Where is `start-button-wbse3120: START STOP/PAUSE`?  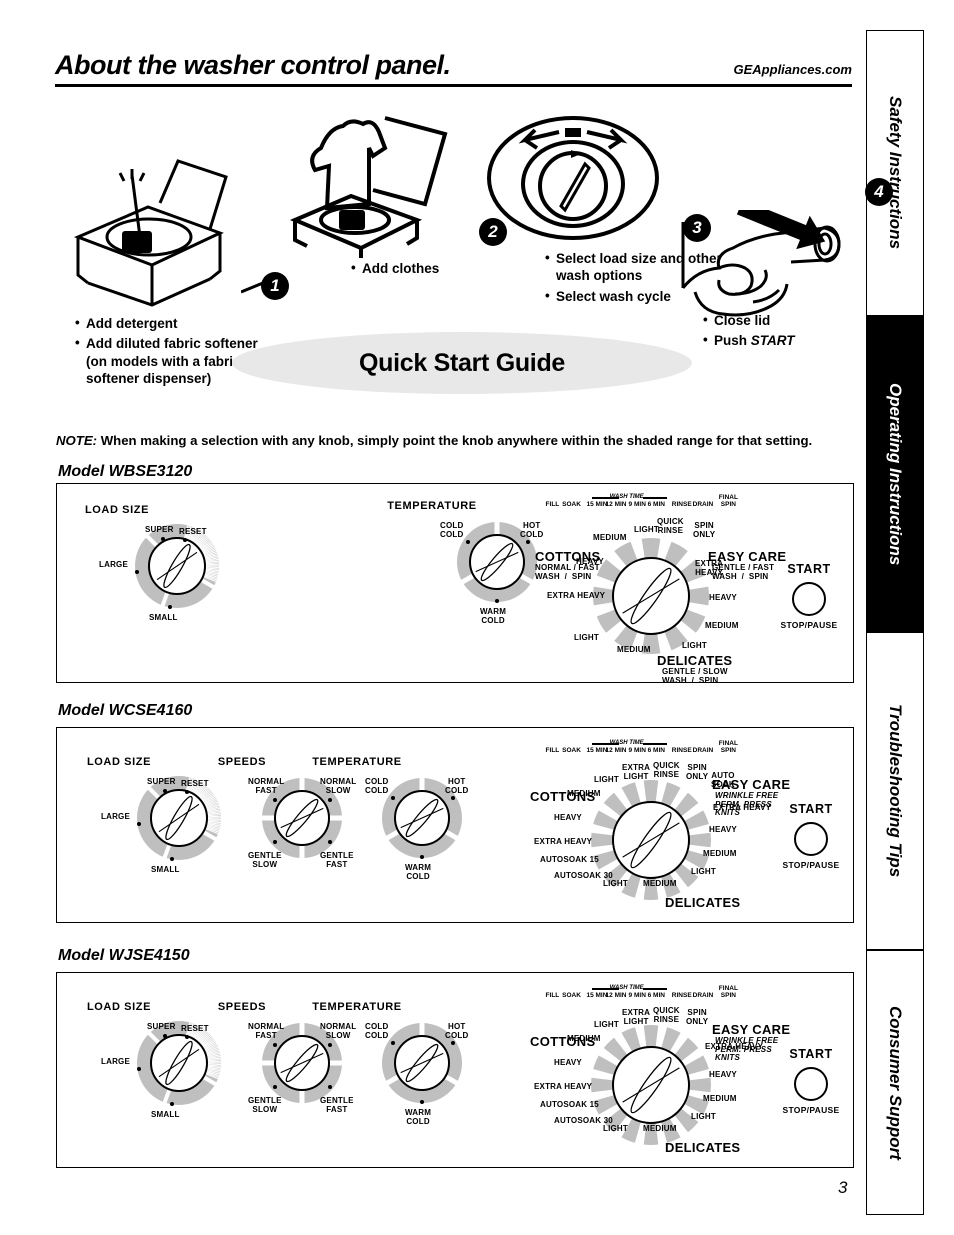 start-button-wbse3120: START STOP/PAUSE is located at coordinates (809, 597).